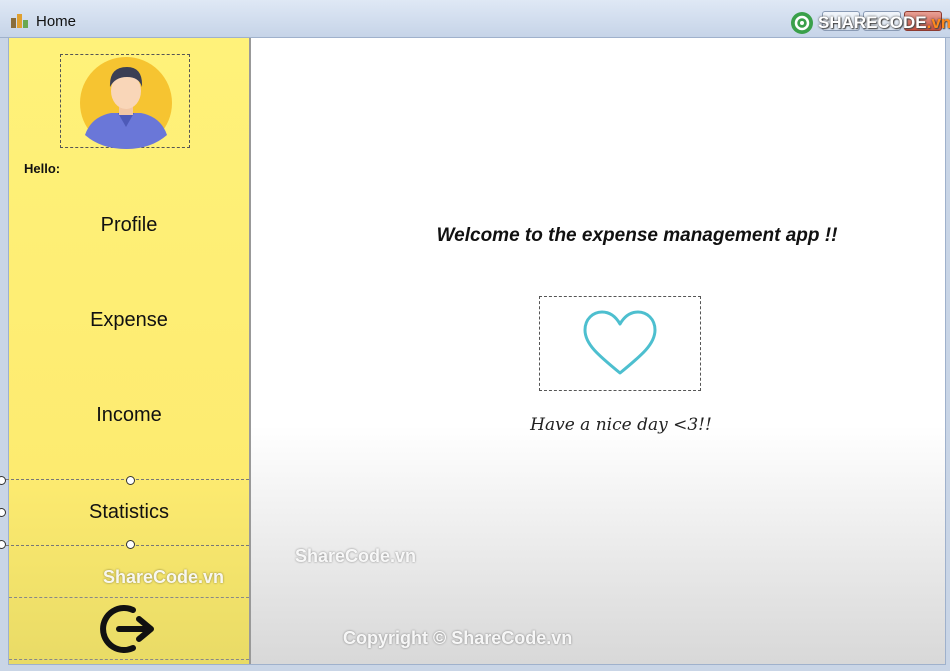 This screenshot has width=950, height=671. I want to click on title-bar: Home SHARECODE.vn, so click(475, 19).